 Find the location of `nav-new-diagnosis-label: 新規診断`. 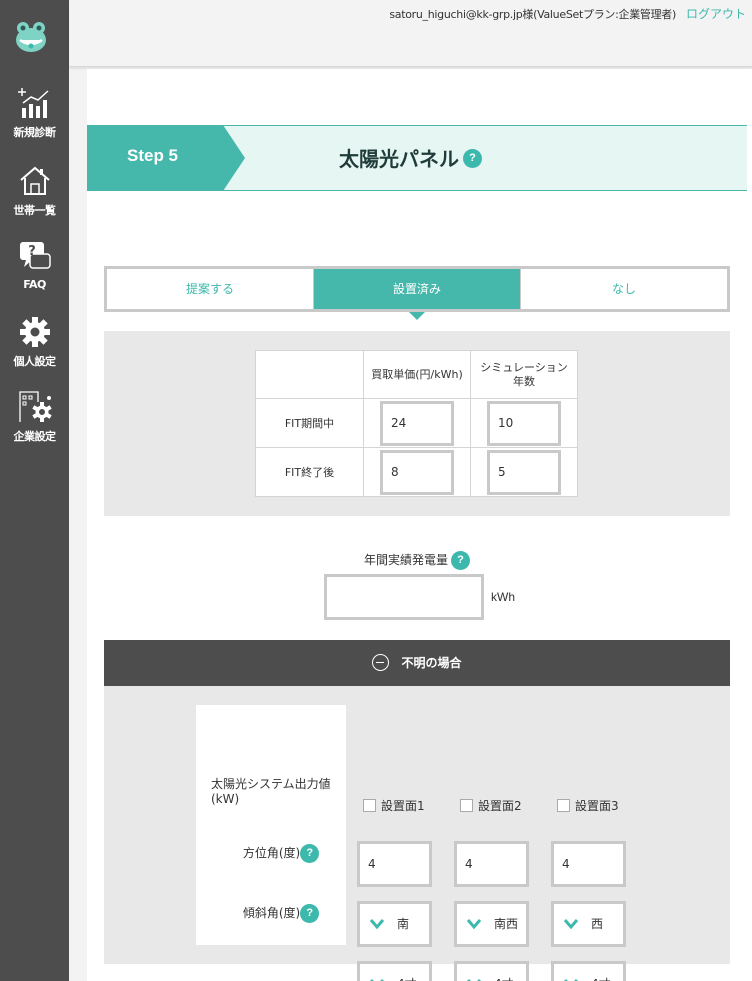

nav-new-diagnosis-label: 新規診断 is located at coordinates (35, 132).